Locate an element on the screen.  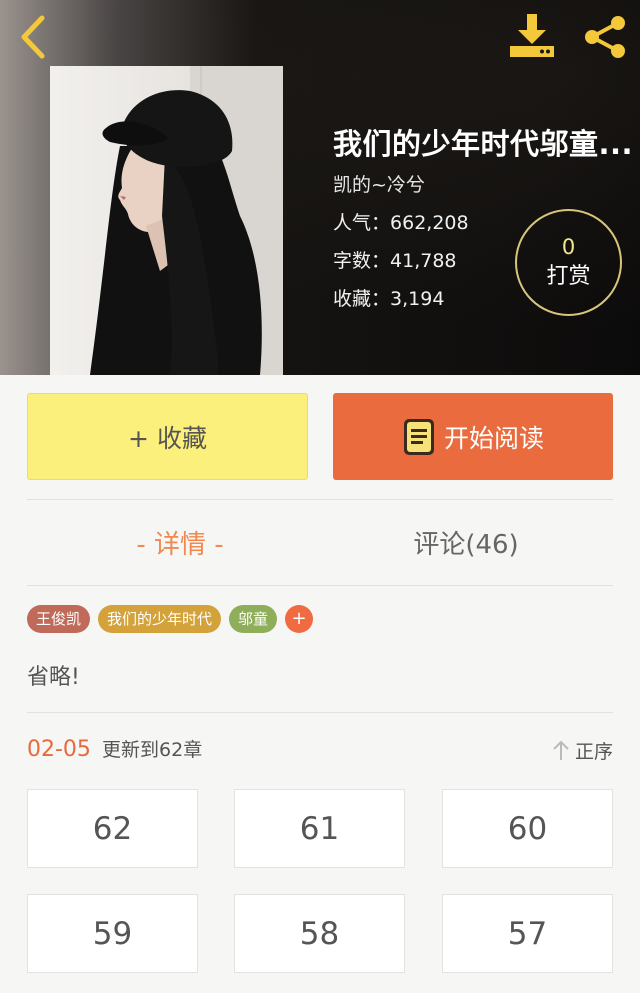
chapter-button: 62 is located at coordinates (112, 828).